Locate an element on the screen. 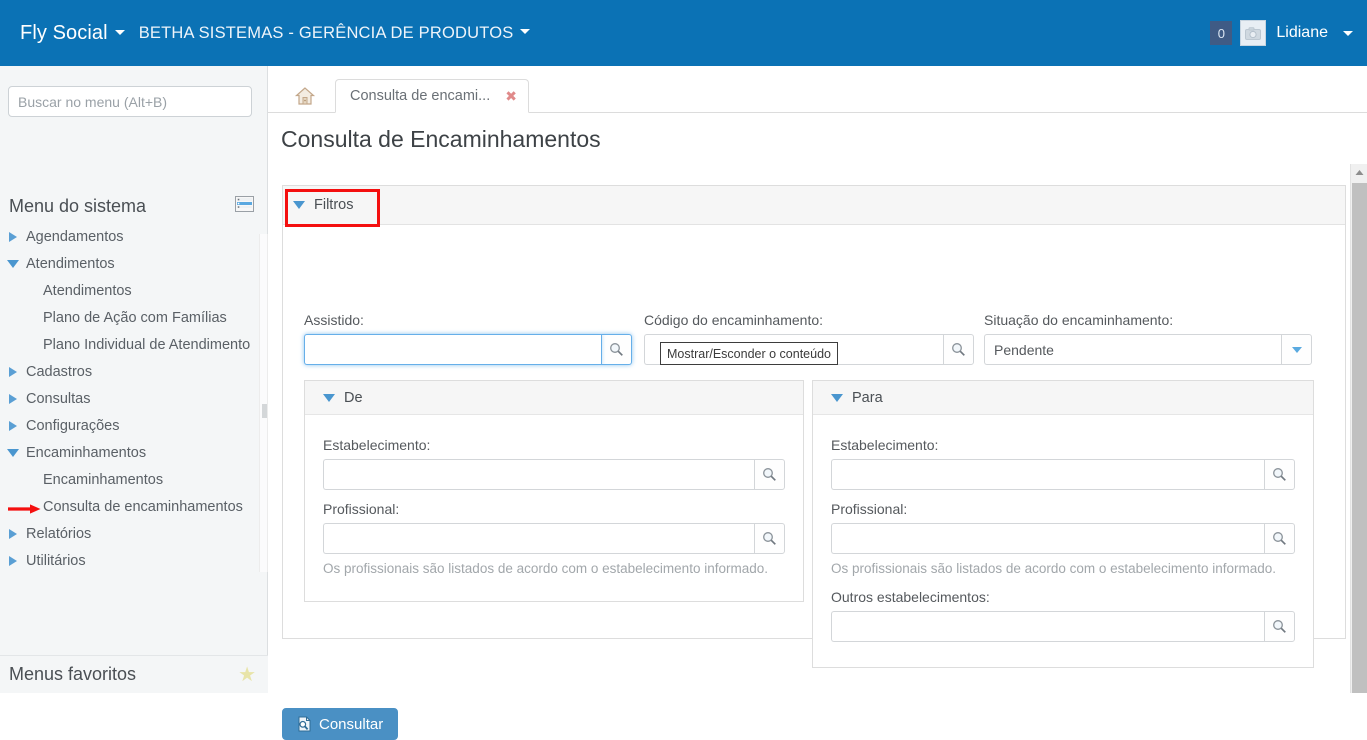  favorites-title: Menus favoritos is located at coordinates (73, 674).